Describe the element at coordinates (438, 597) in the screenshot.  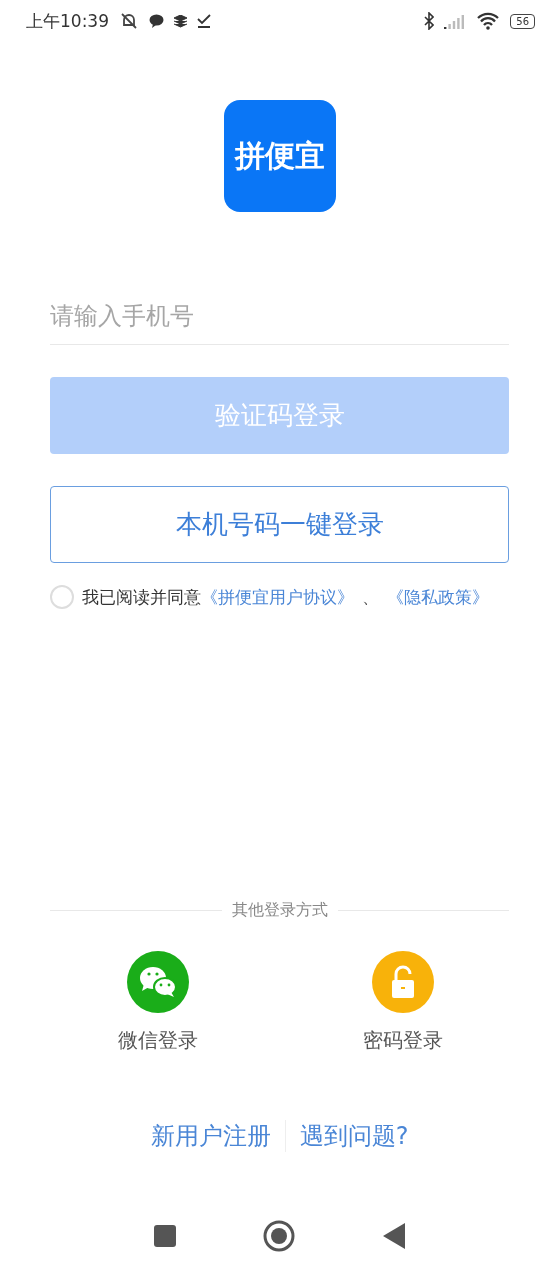
I see `agreement-link: 《隐私政策》` at that location.